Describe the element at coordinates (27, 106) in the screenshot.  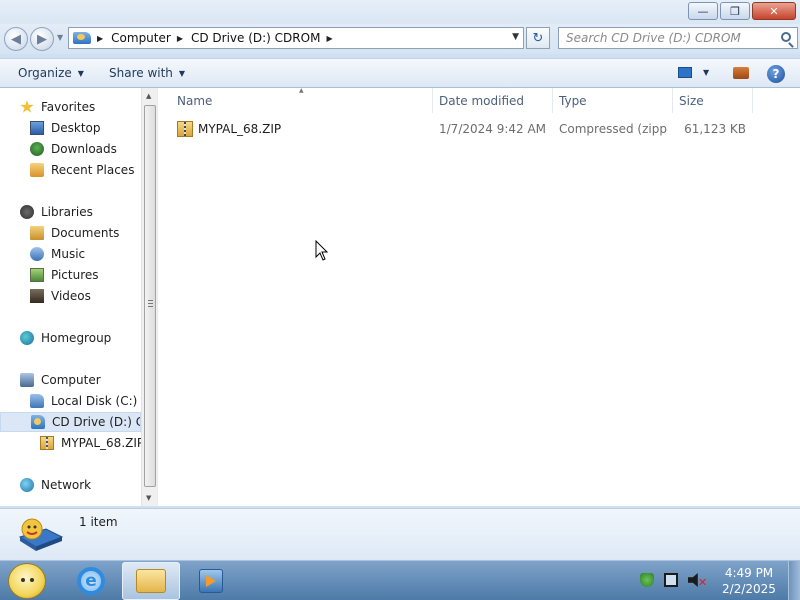
I see `star-icon` at that location.